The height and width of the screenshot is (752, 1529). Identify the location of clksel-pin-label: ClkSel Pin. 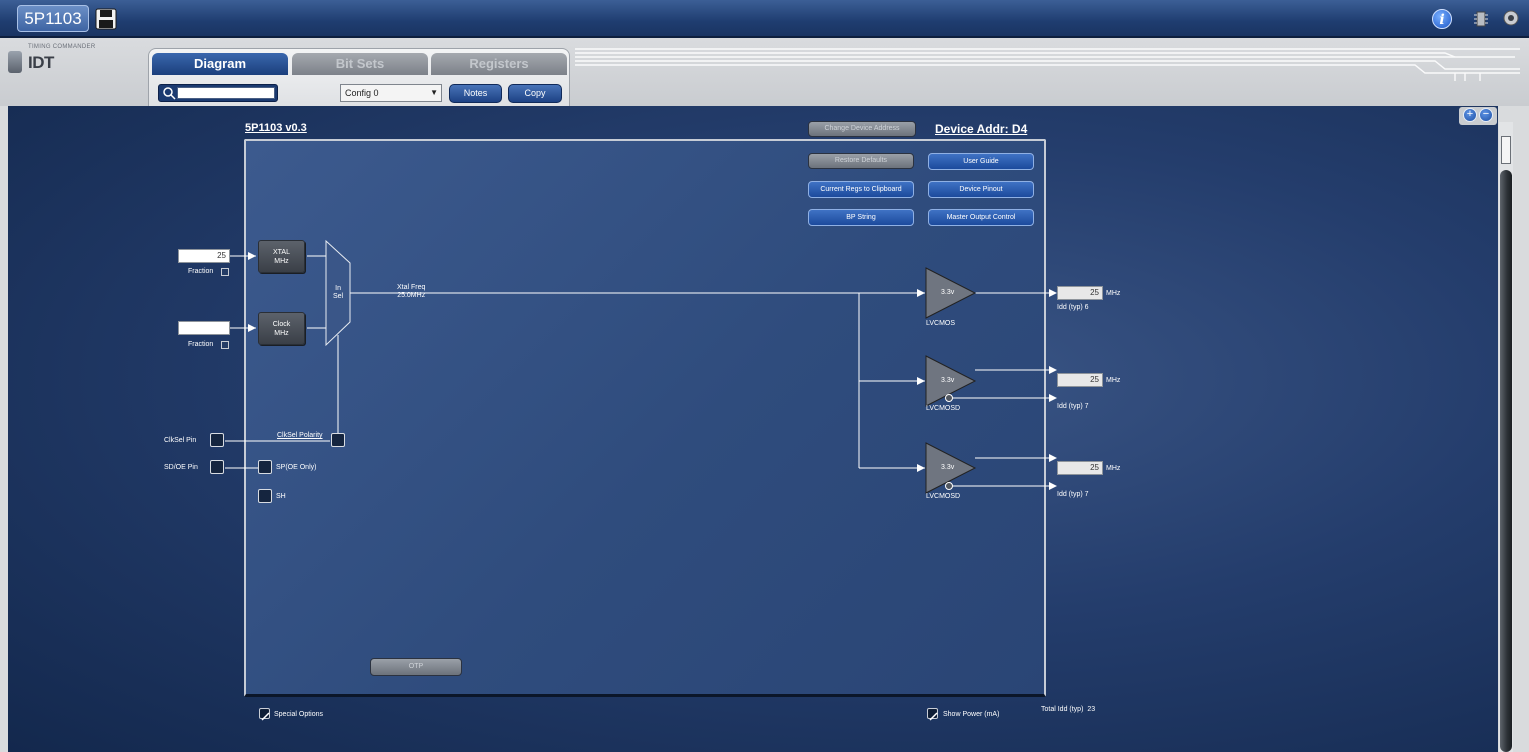
(180, 440).